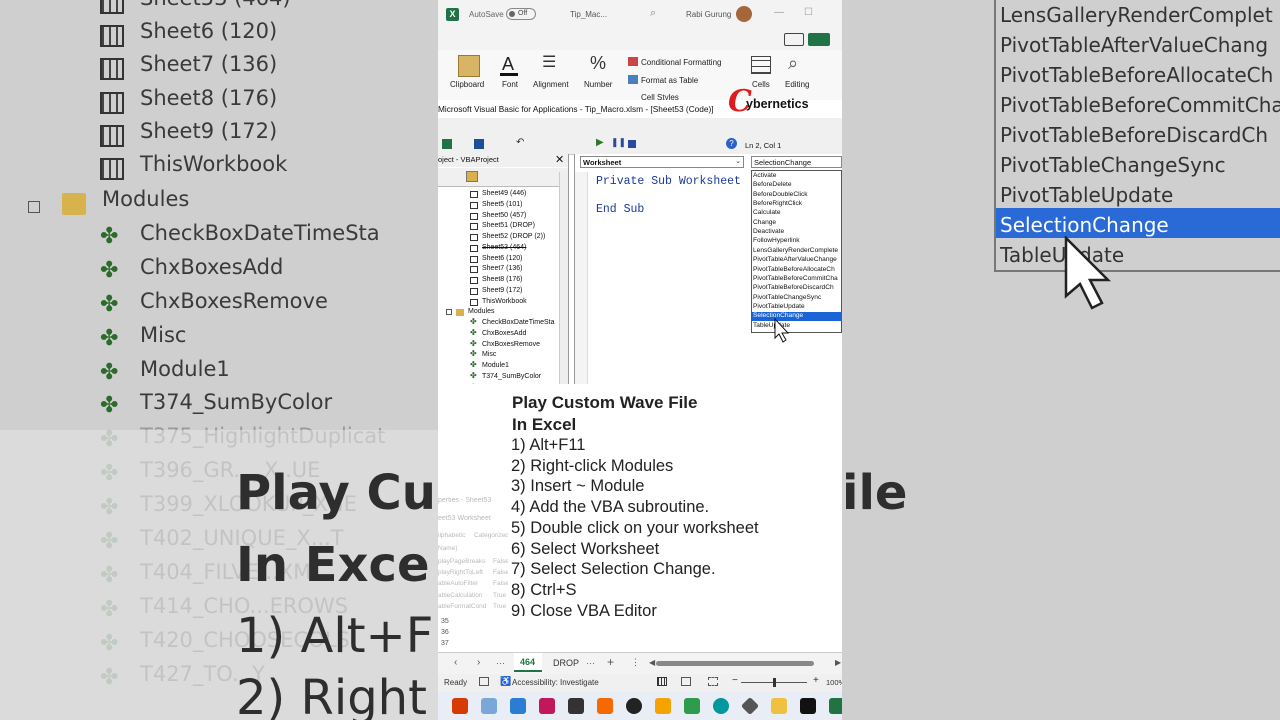 This screenshot has height=720, width=1280. Describe the element at coordinates (838, 662) in the screenshot. I see `scroll-right-icon: ▶` at that location.